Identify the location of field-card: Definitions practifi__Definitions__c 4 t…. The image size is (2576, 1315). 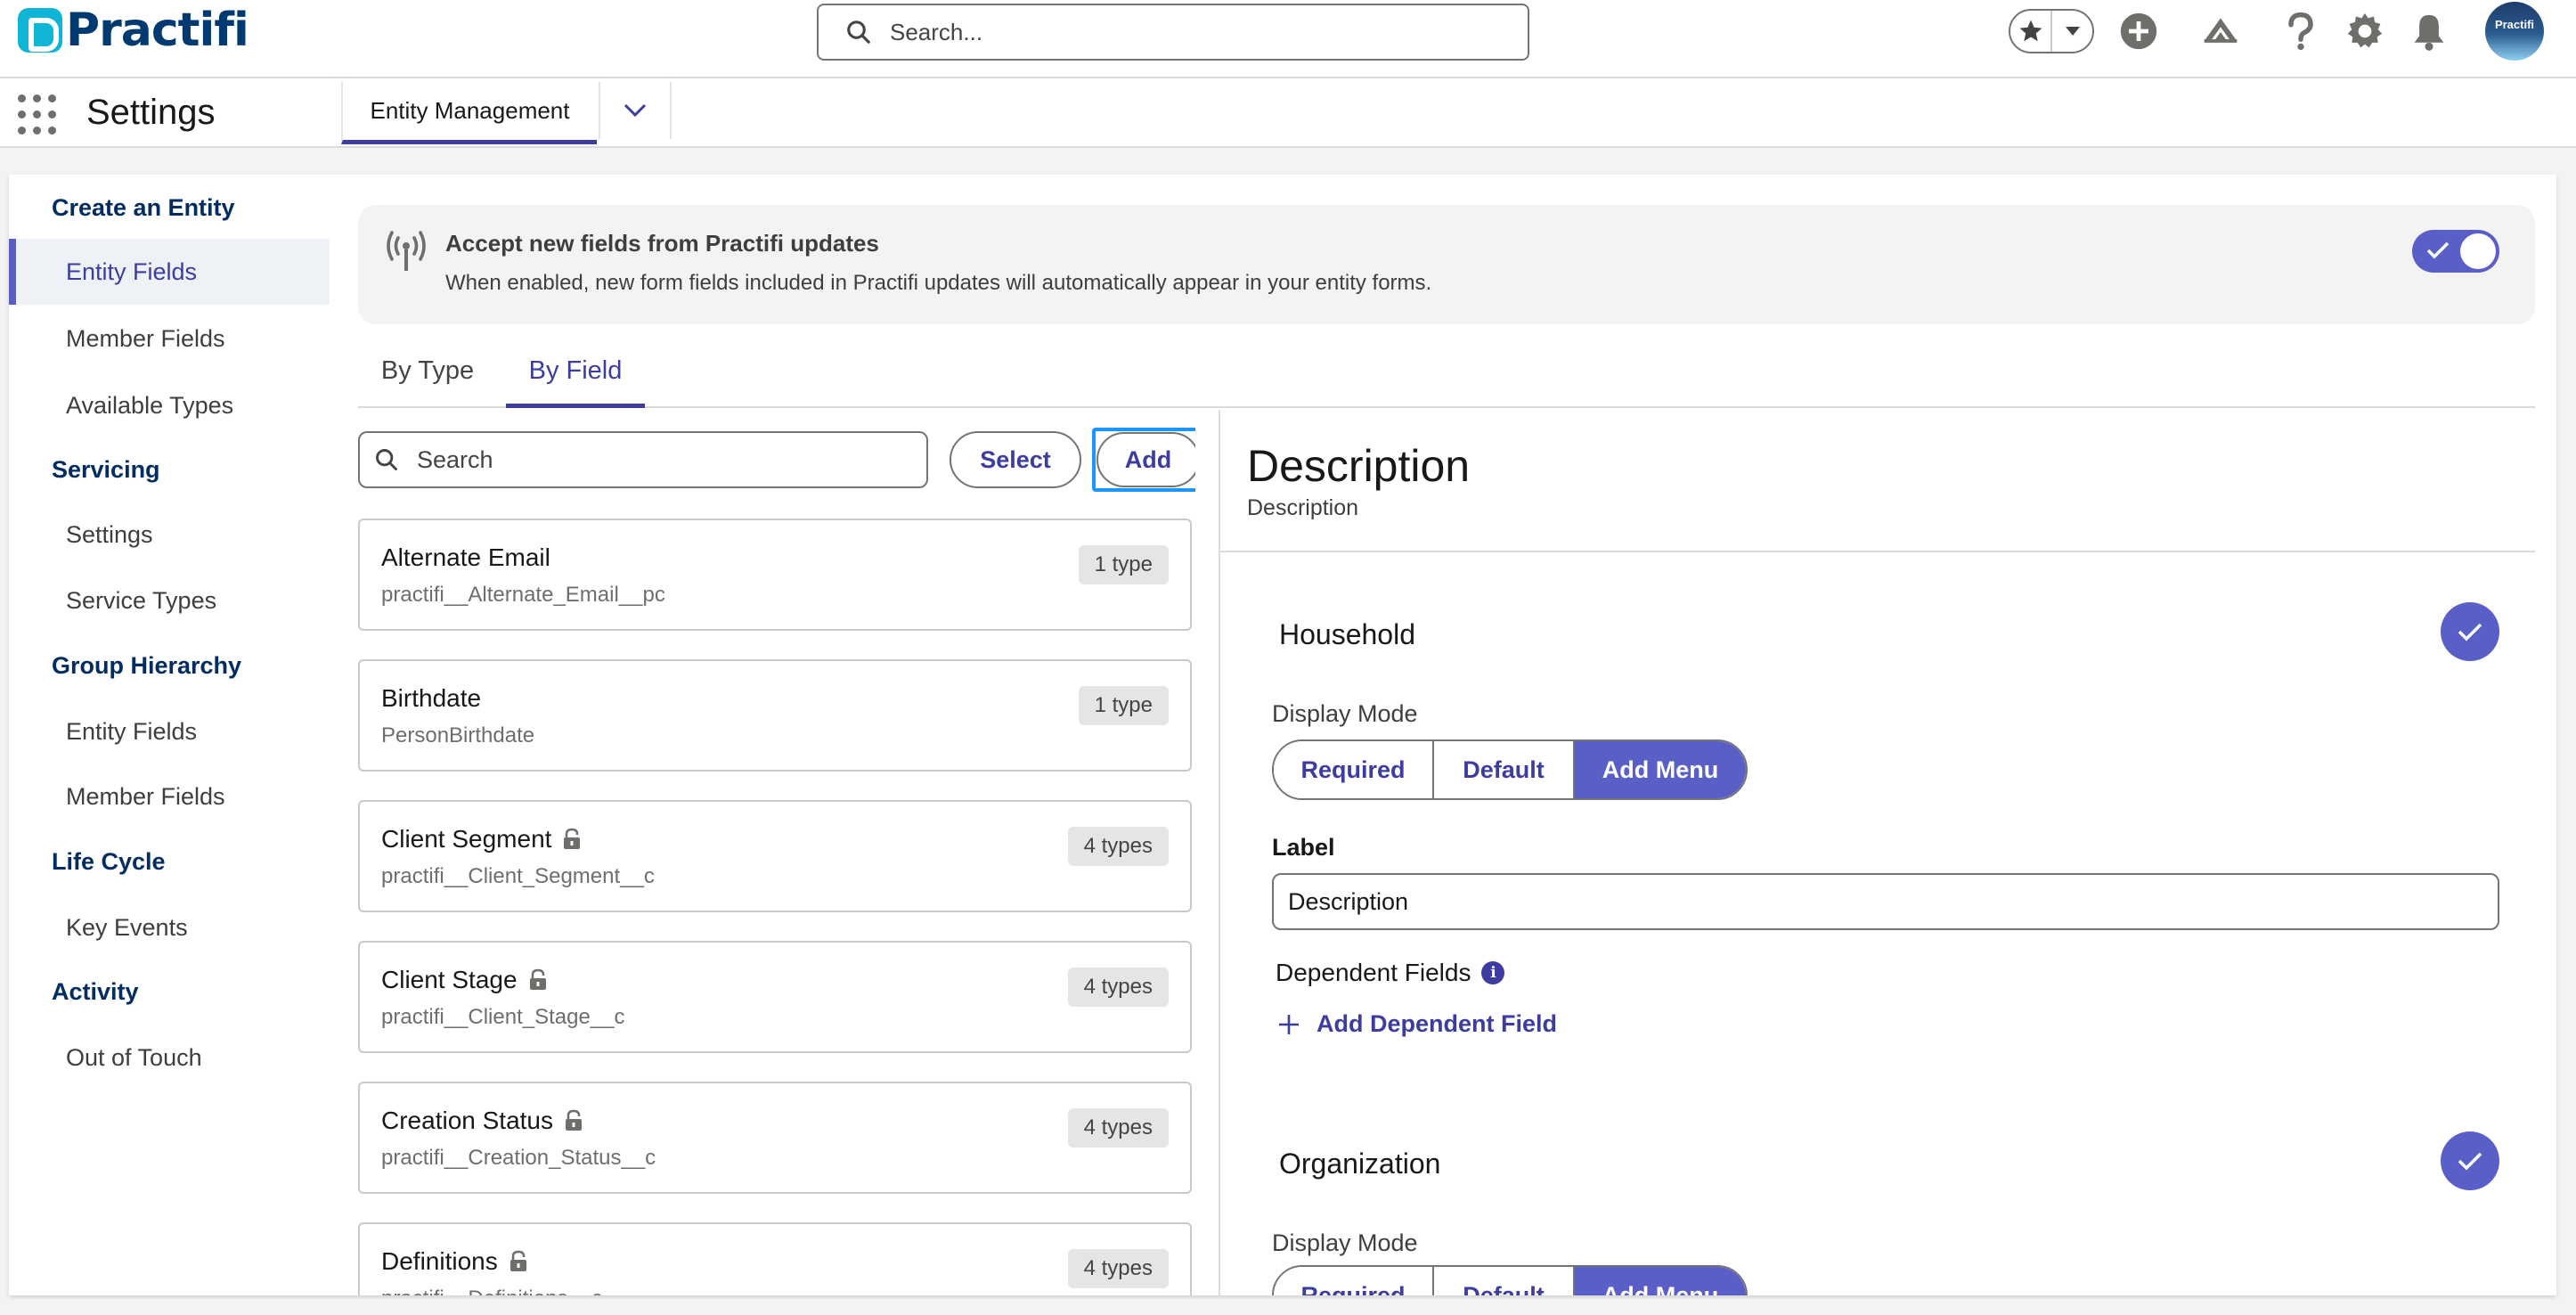
(775, 1258).